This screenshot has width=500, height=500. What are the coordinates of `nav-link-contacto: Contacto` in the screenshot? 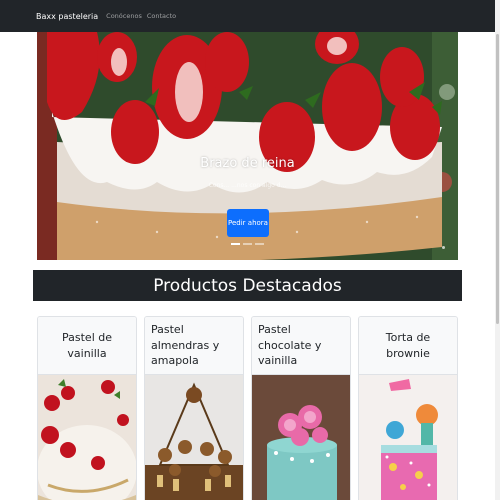 It's located at (161, 16).